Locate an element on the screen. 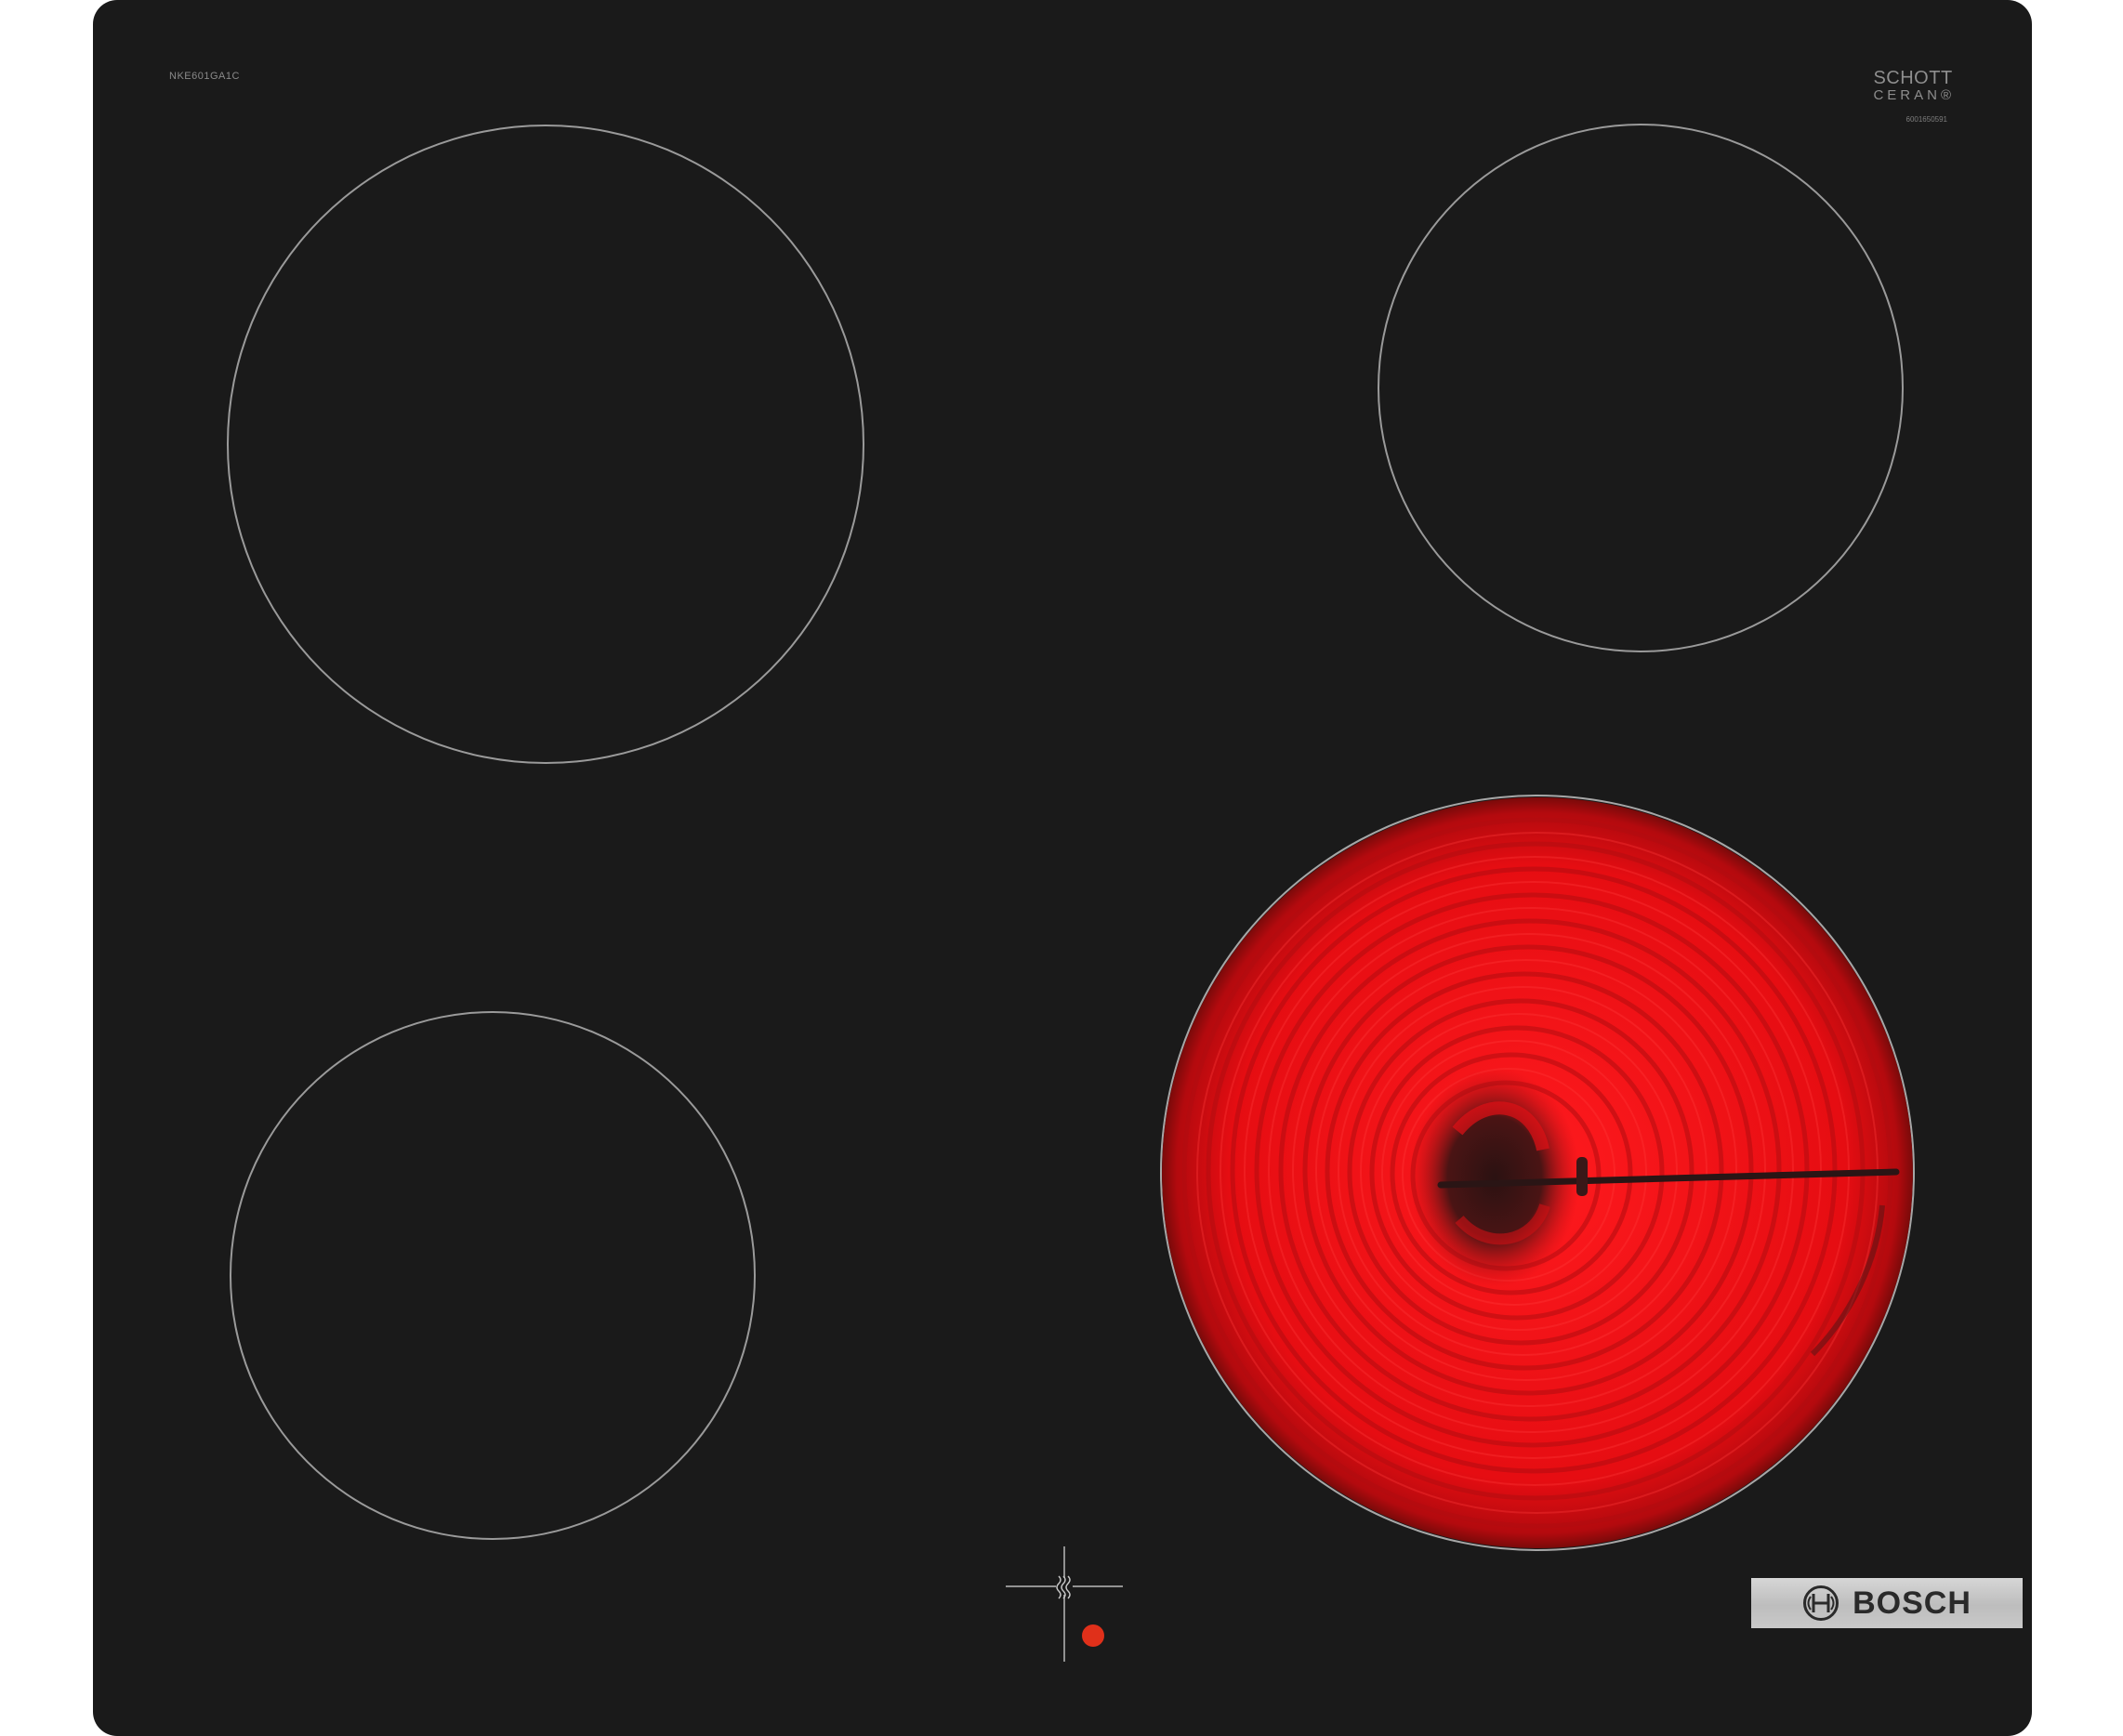 This screenshot has height=1736, width=2123. glass-serial-number: 6001650591 is located at coordinates (1926, 120).